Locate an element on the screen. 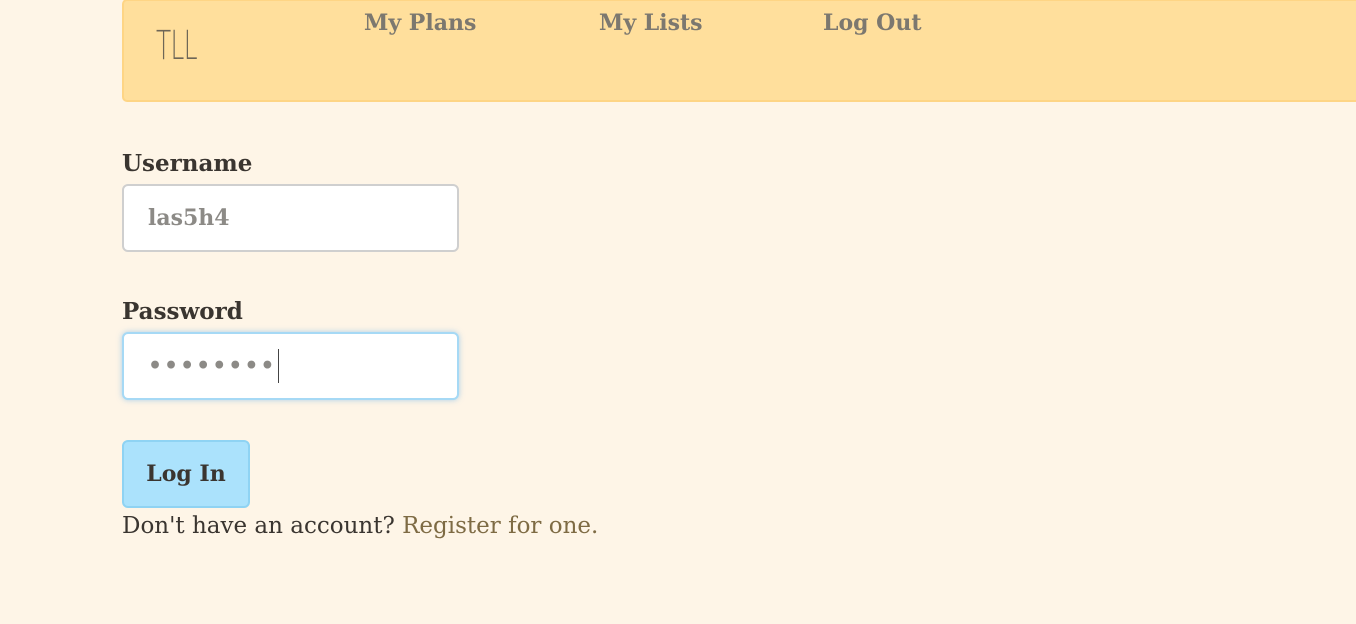 The image size is (1356, 624). register-prompt-text: Don't have an account? is located at coordinates (258, 526).